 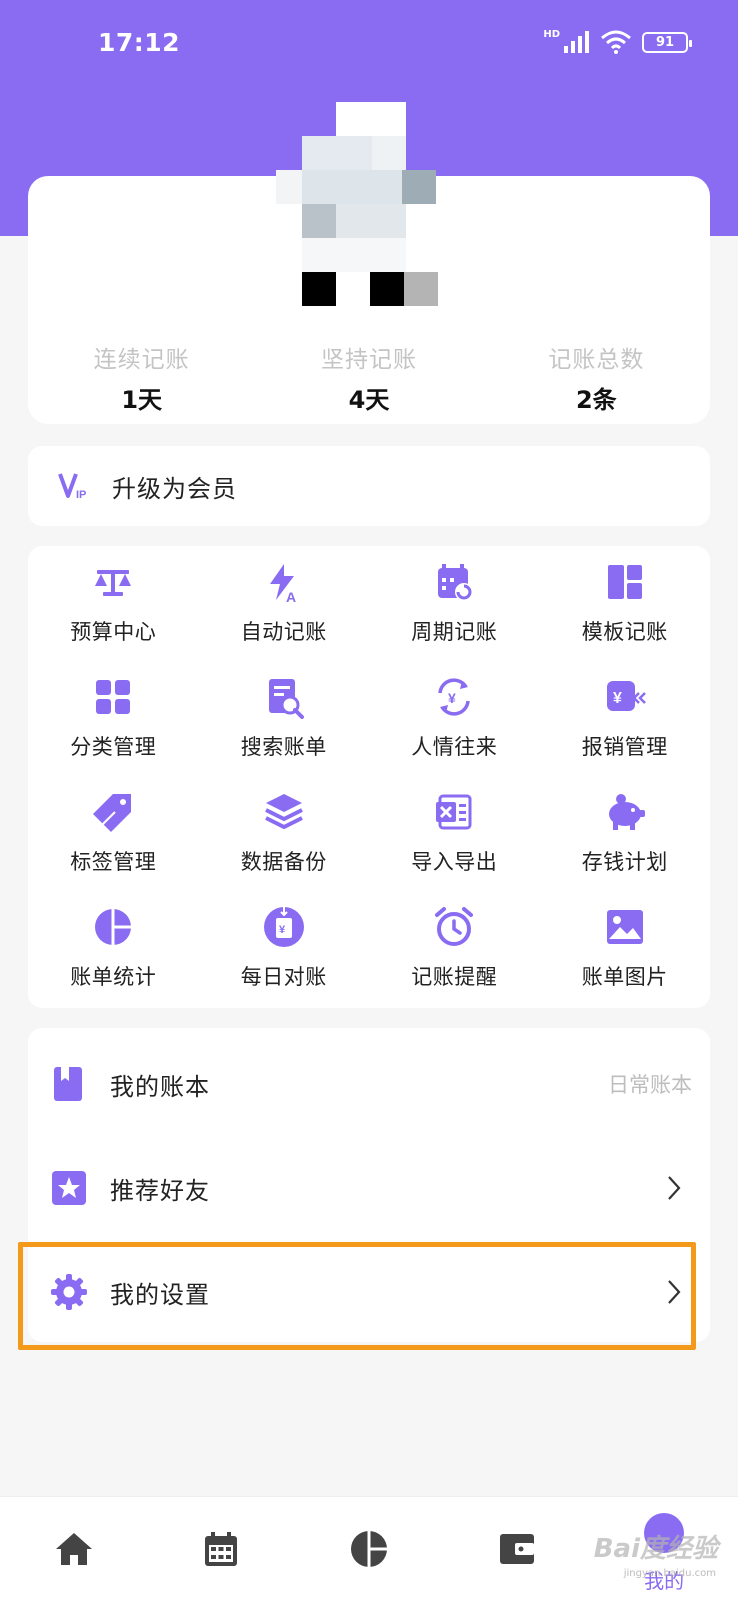 I want to click on status-icons: HD 91, so click(x=617, y=41).